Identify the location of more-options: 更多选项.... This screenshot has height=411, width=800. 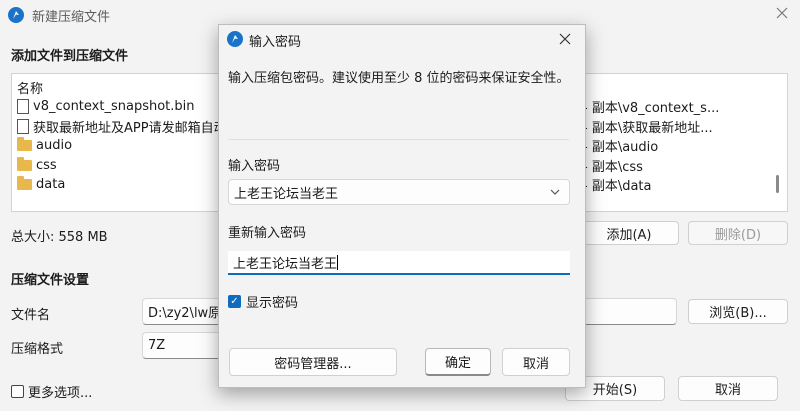
(51, 391).